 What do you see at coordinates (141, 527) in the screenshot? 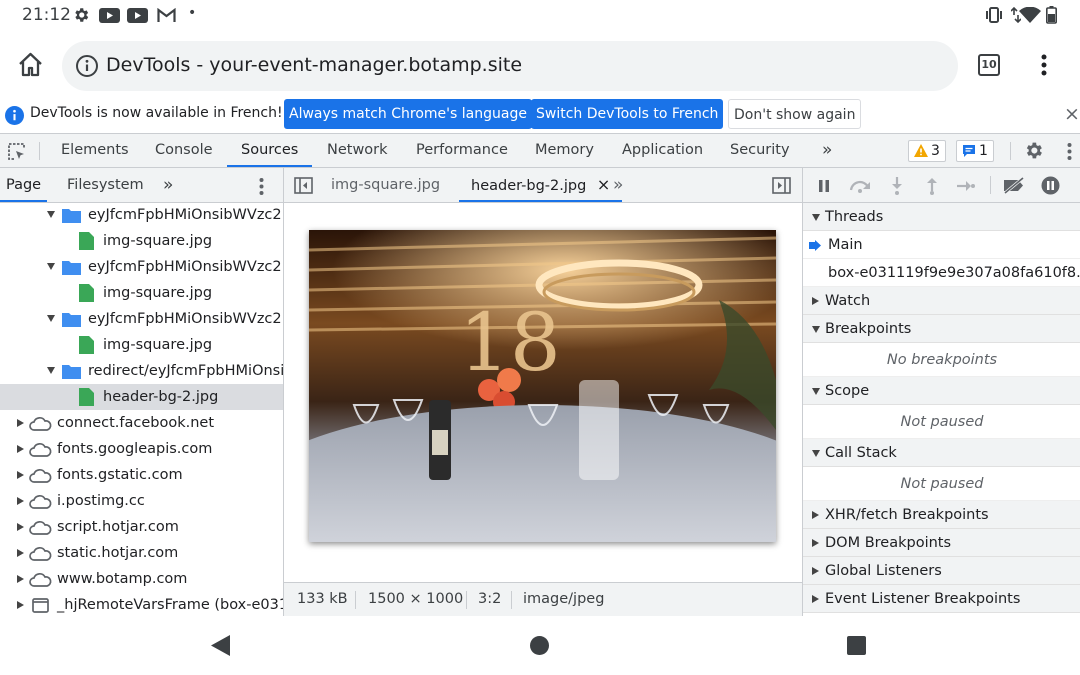
I see `tree-domain-row: script.hotjar.com` at bounding box center [141, 527].